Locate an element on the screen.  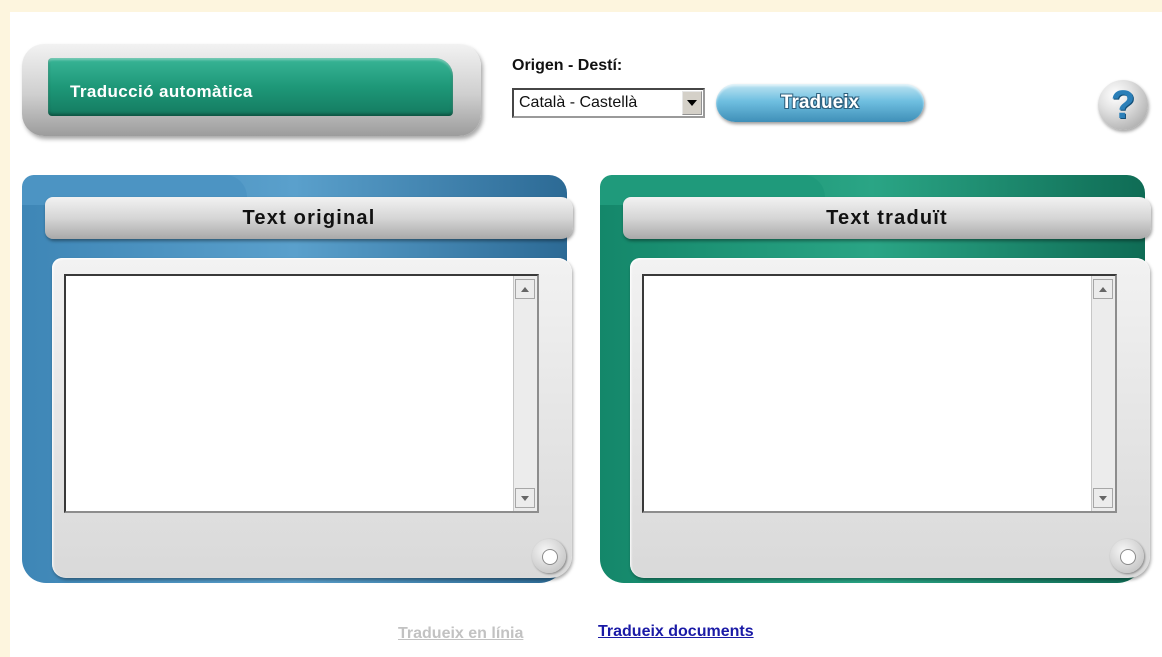
help-icon-glyph: ? is located at coordinates (1123, 105).